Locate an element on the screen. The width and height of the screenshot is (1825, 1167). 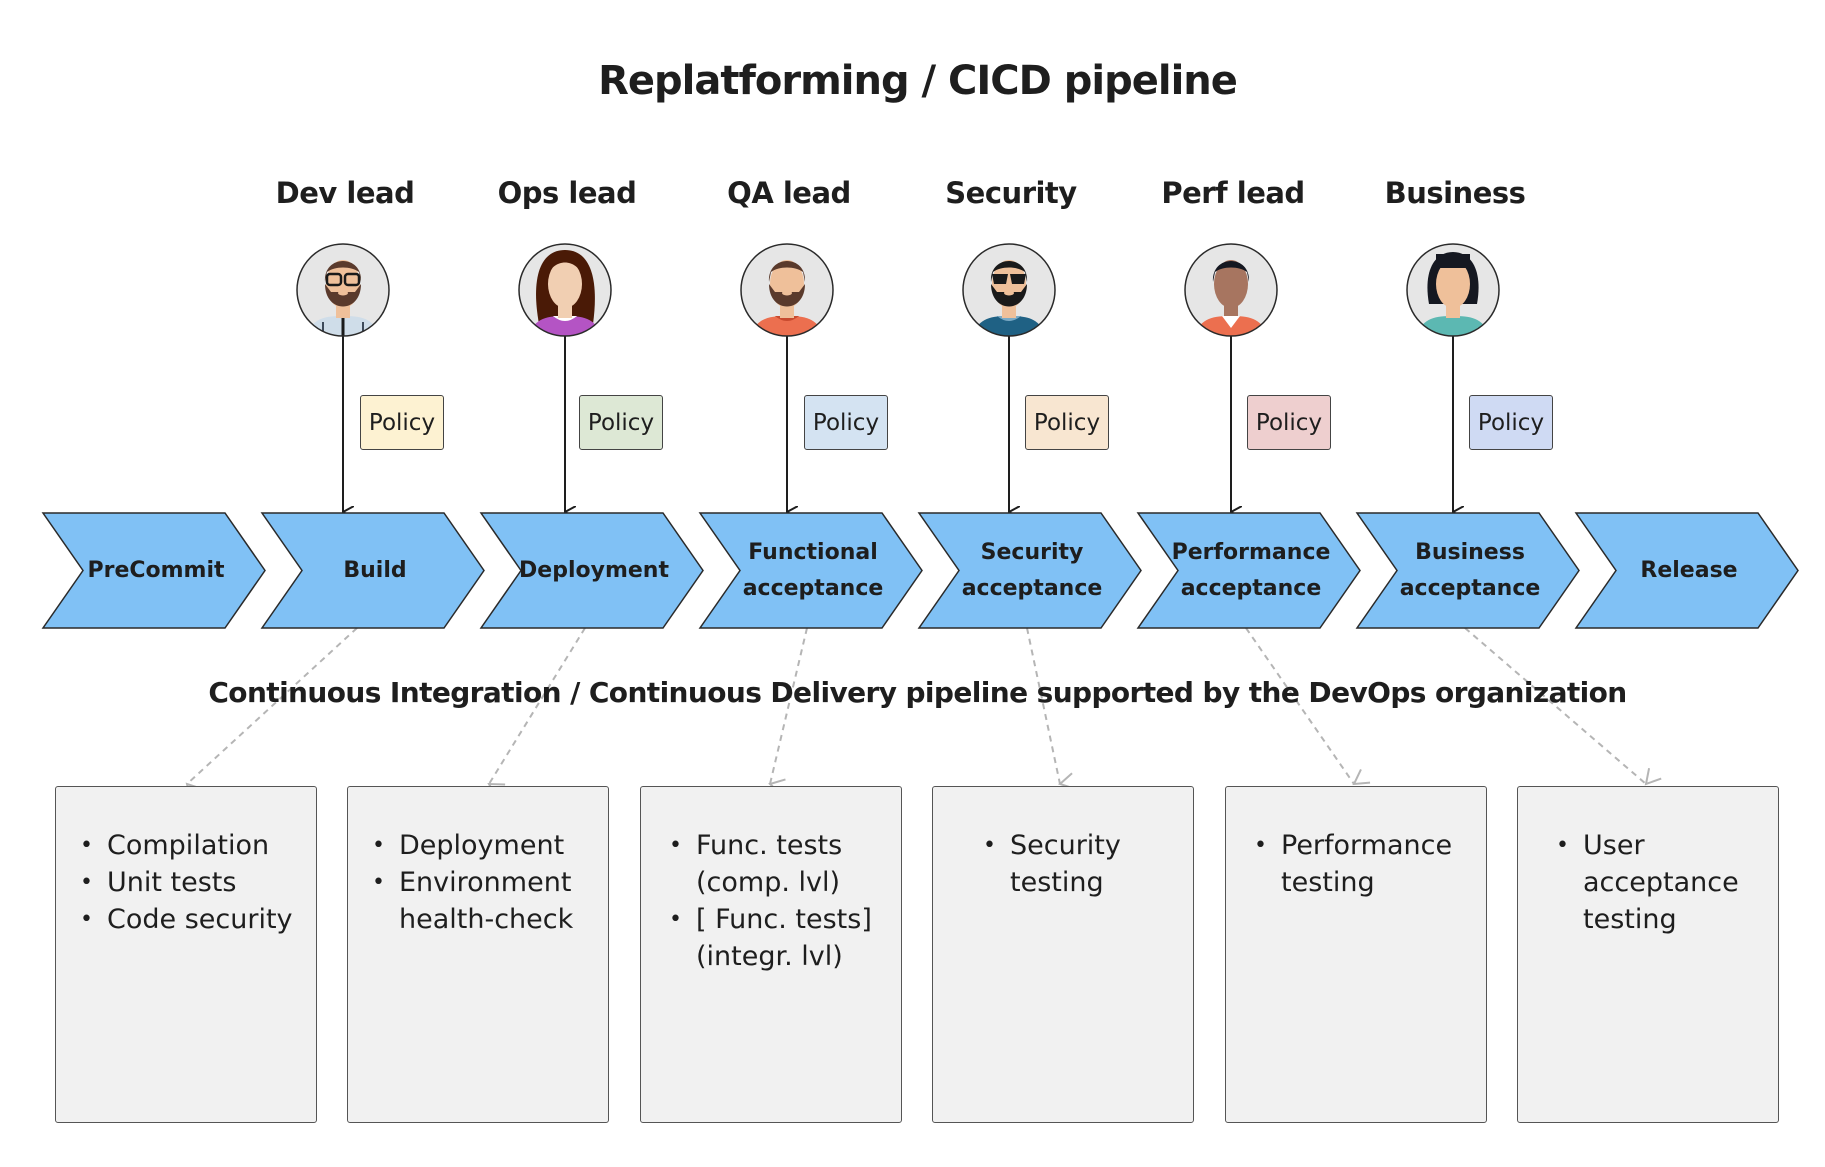
stage-label: Build is located at coordinates (375, 570).